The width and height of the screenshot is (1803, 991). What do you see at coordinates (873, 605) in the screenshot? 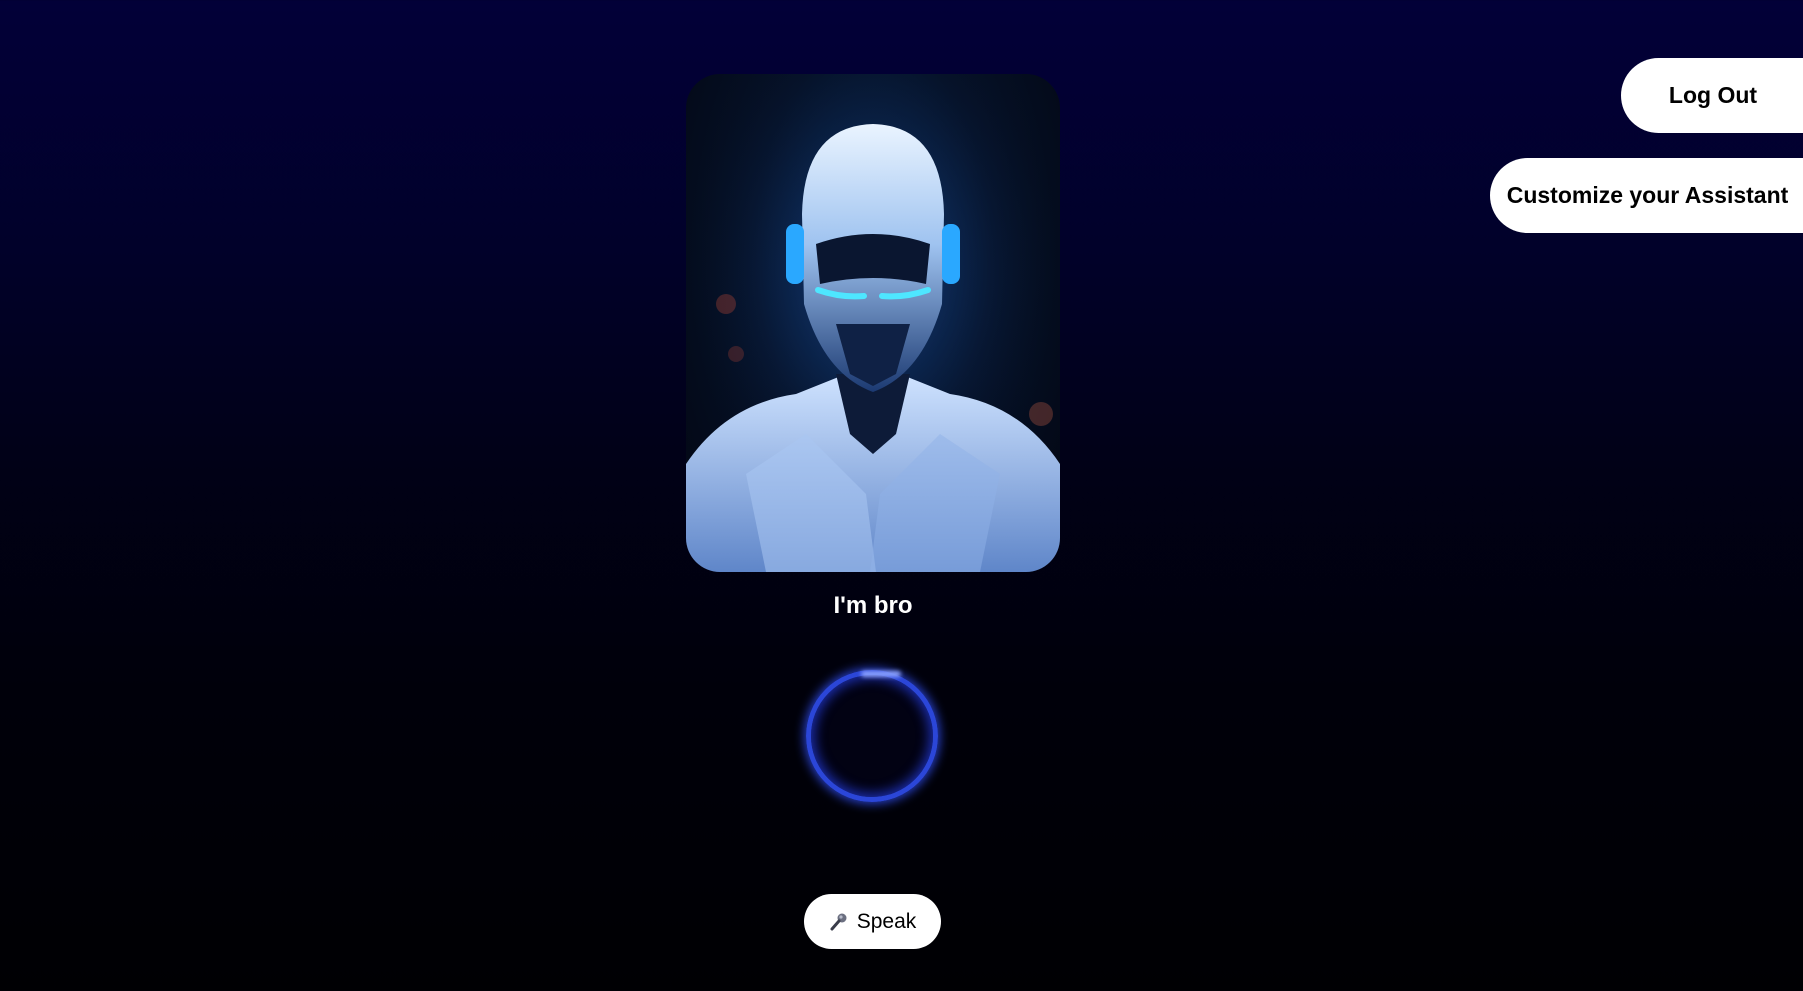
I see `assistant-name: I'm bro` at bounding box center [873, 605].